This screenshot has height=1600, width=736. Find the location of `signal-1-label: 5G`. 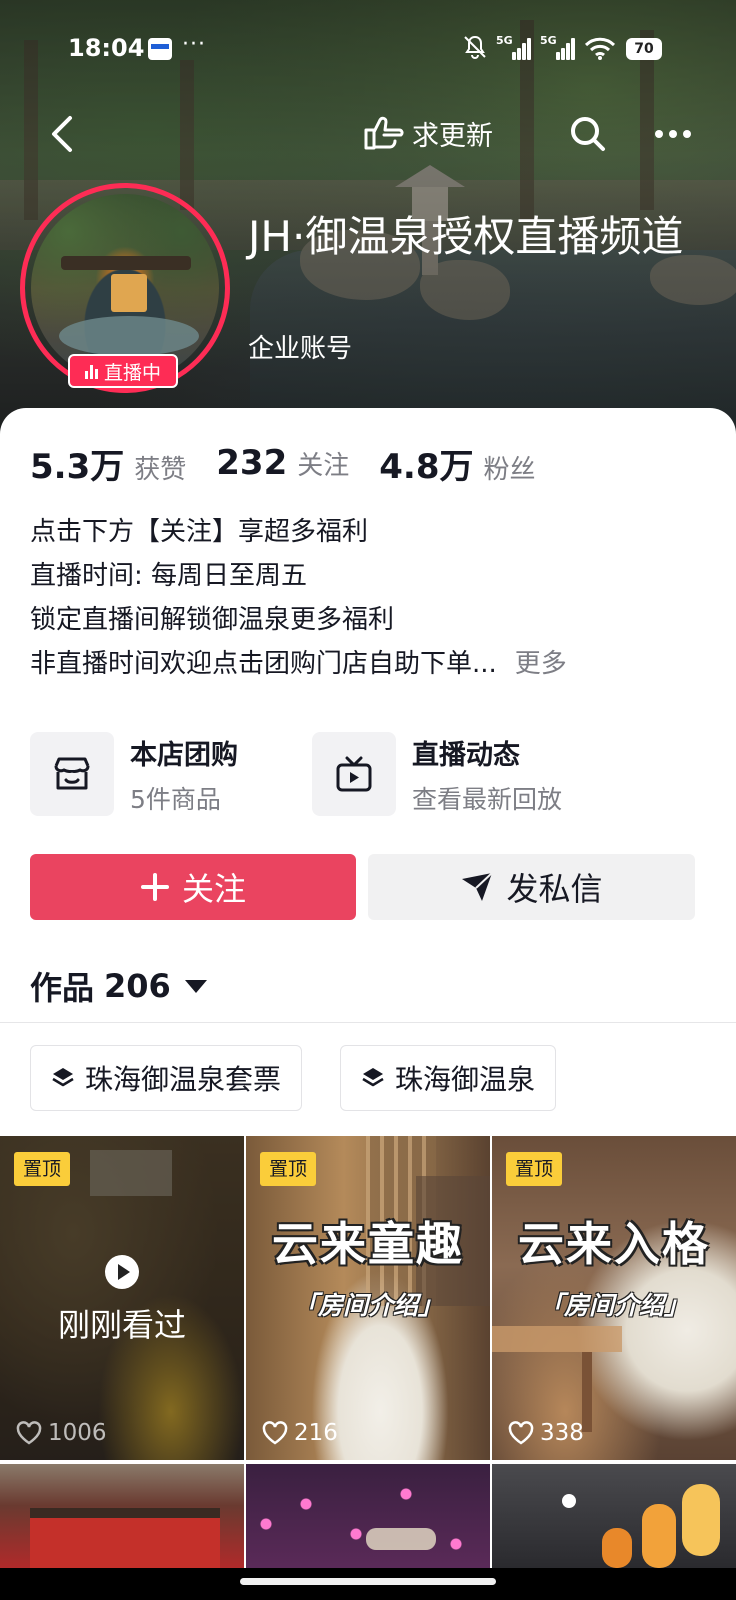

signal-1-label: 5G is located at coordinates (504, 40).